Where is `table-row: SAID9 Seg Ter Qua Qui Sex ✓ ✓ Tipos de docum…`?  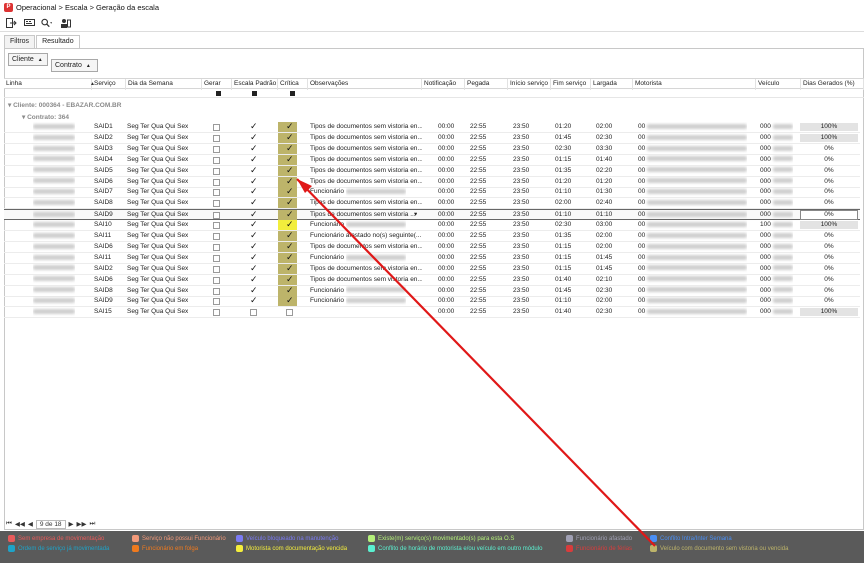 table-row: SAID9 Seg Ter Qua Qui Sex ✓ ✓ Tipos de docum… is located at coordinates (432, 215).